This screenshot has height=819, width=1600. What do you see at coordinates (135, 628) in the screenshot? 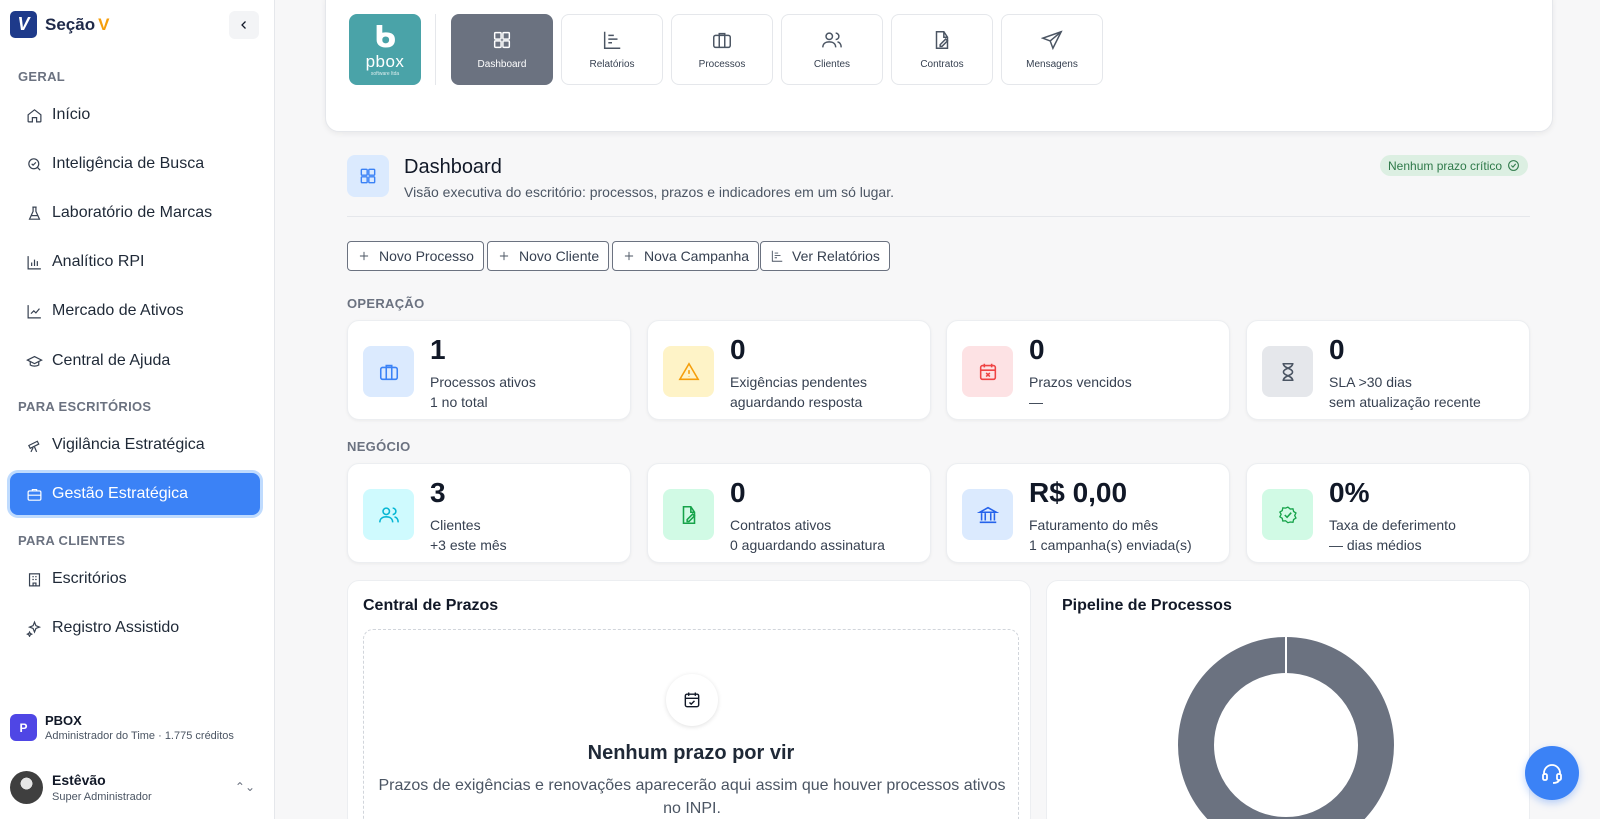
I see `sidebar-item-registro-assistido: Registro Assistido` at bounding box center [135, 628].